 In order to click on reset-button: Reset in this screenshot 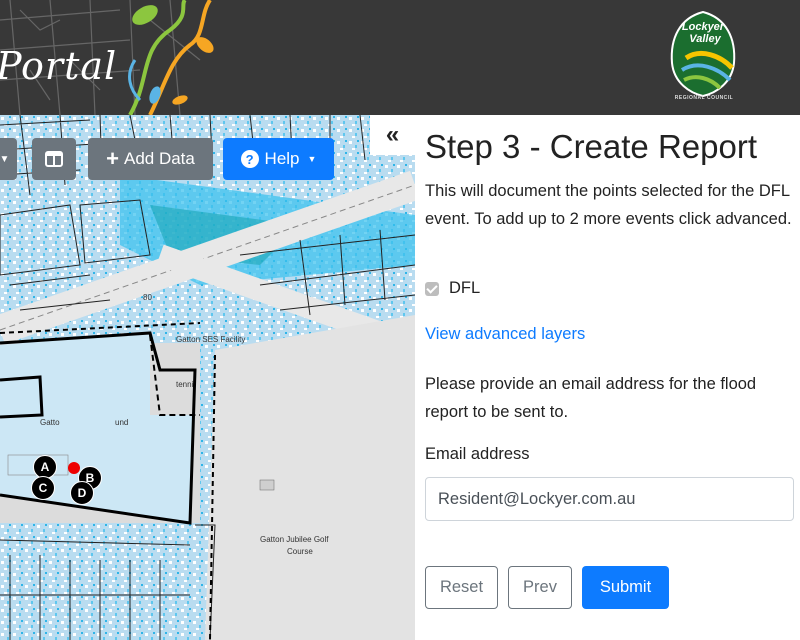, I will do `click(461, 587)`.